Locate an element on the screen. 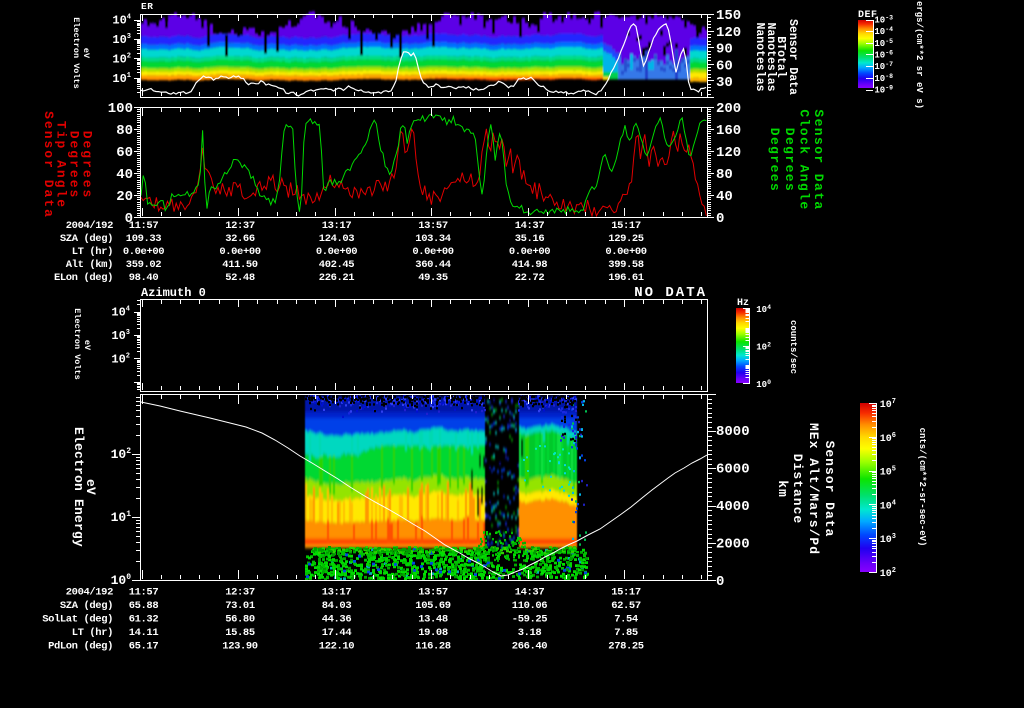 The width and height of the screenshot is (1024, 708). svg-text: ergs/(cm**2 sr eV s) is located at coordinates (919, 55).